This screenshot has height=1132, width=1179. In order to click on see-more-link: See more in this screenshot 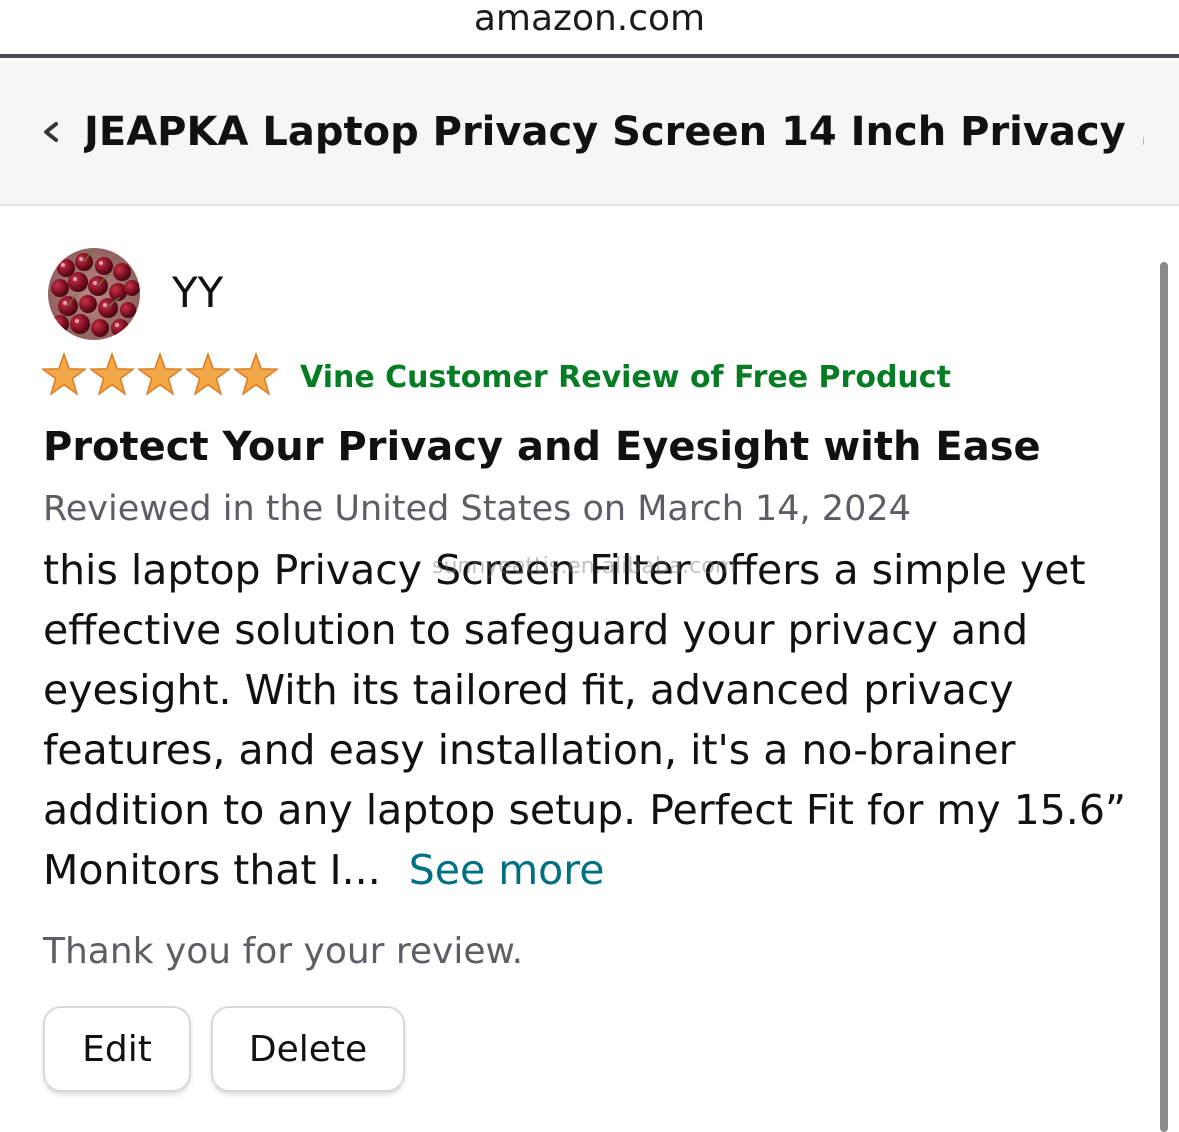, I will do `click(507, 870)`.